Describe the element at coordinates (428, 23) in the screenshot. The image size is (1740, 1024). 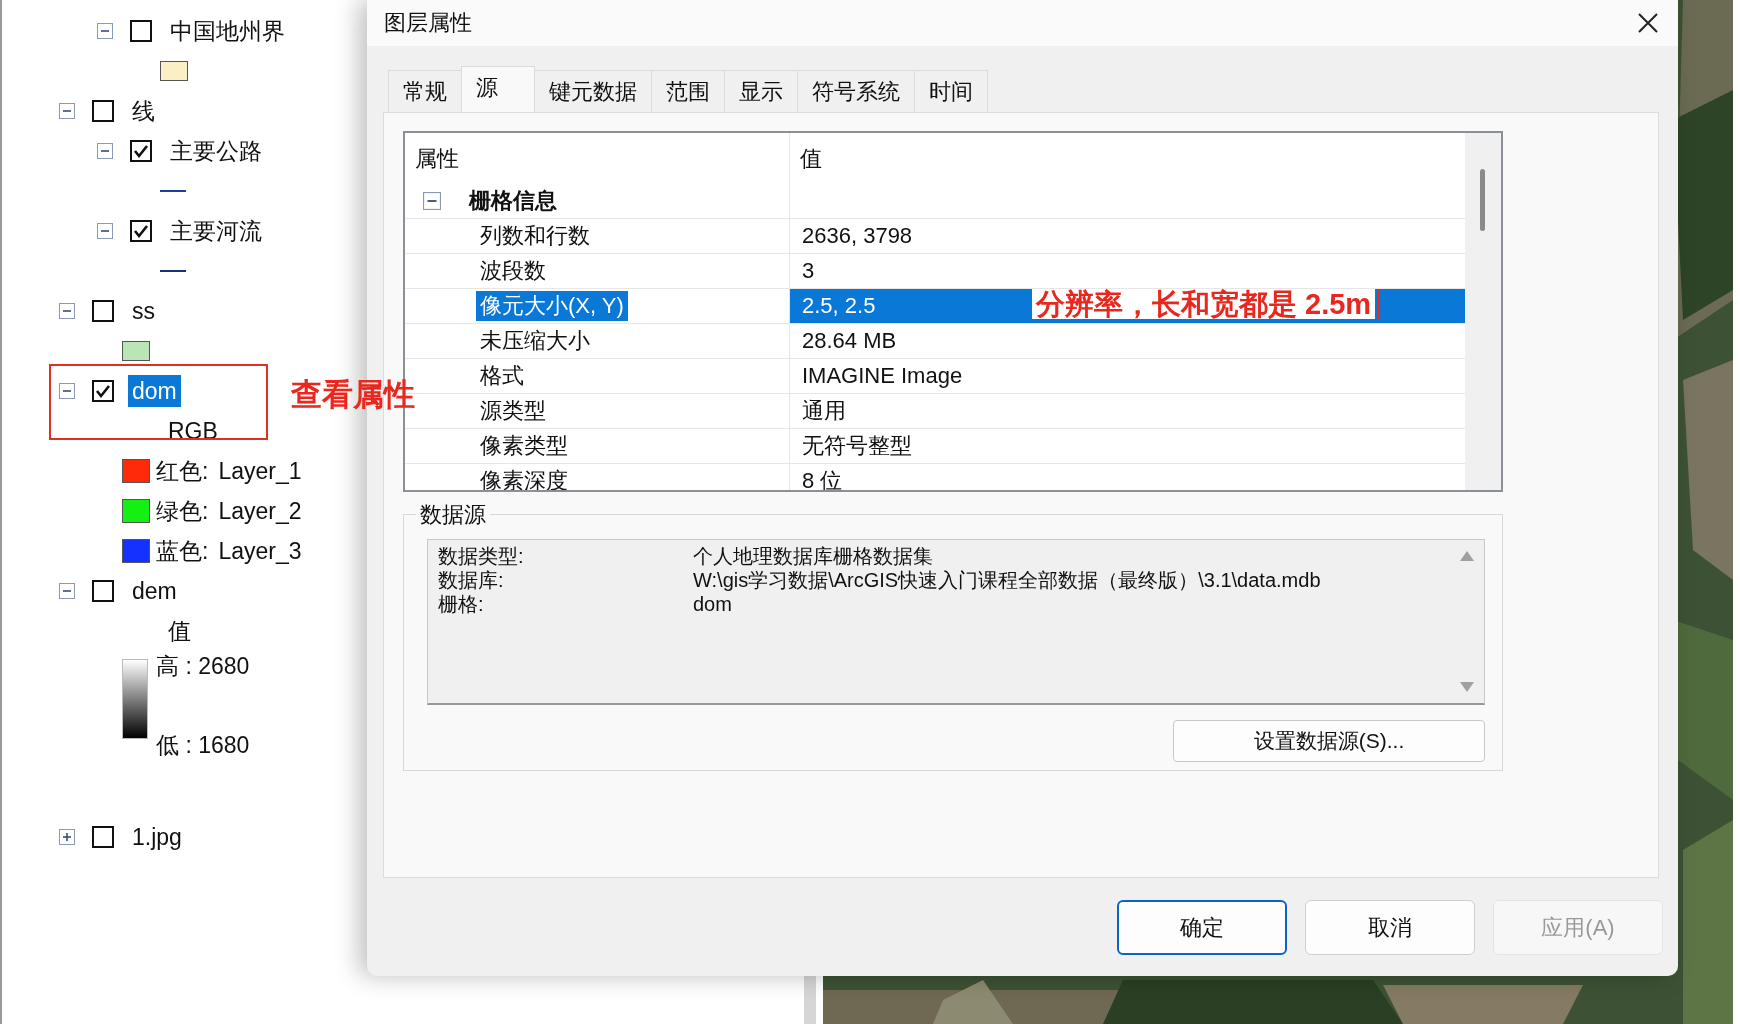
I see `window-title: 图层属性` at that location.